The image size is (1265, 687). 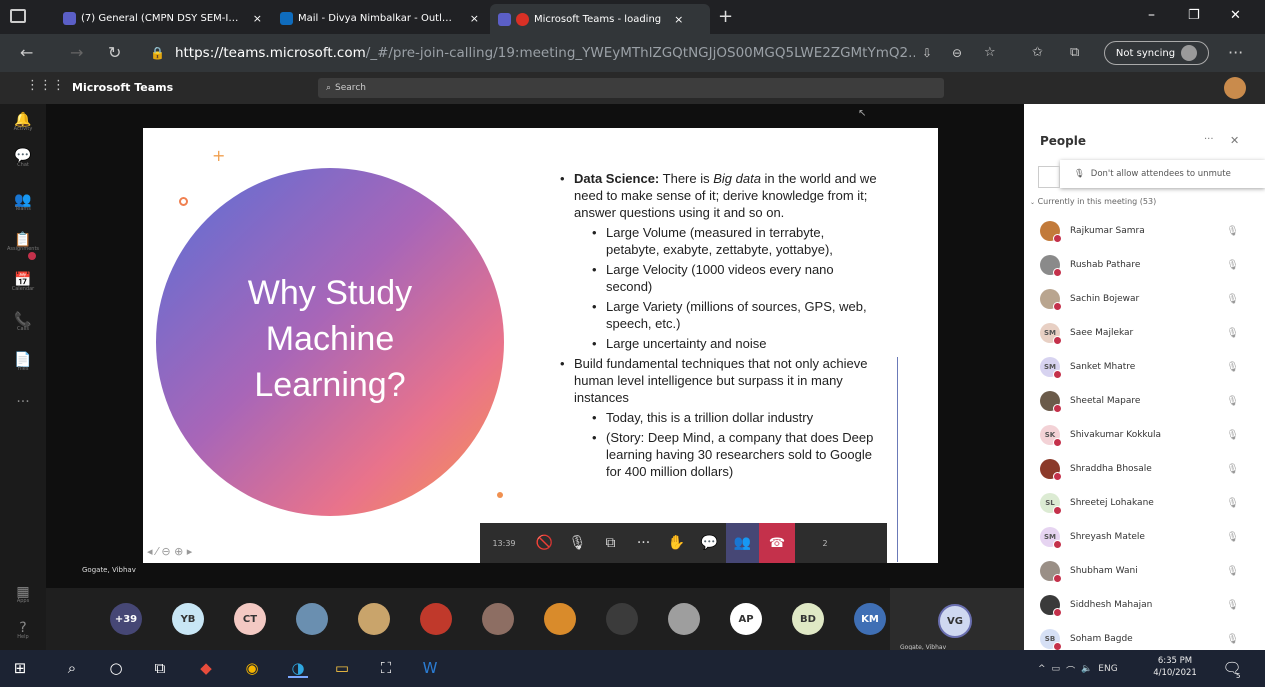 I want to click on hang-up-button: ☎, so click(x=777, y=543).